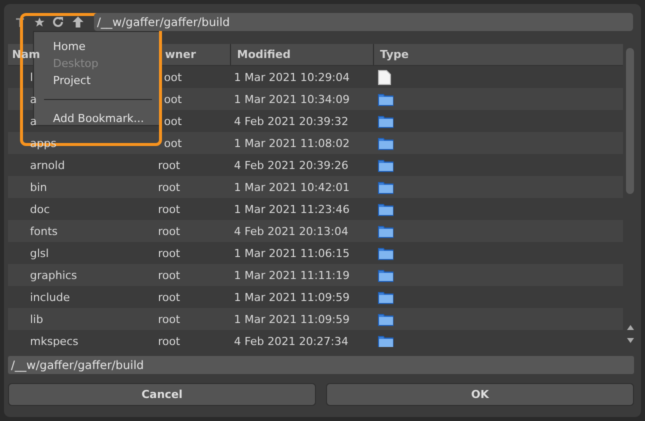 The width and height of the screenshot is (645, 421). I want to click on column-header: Modified, so click(264, 54).